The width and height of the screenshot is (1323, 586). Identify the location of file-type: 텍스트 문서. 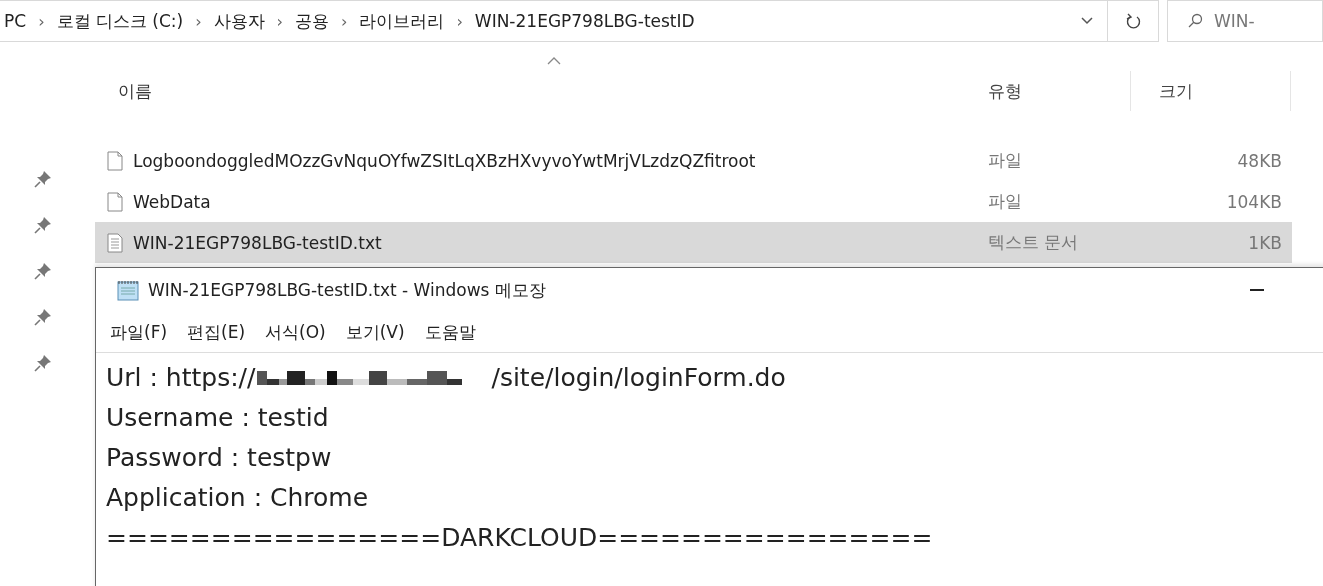
(1033, 242).